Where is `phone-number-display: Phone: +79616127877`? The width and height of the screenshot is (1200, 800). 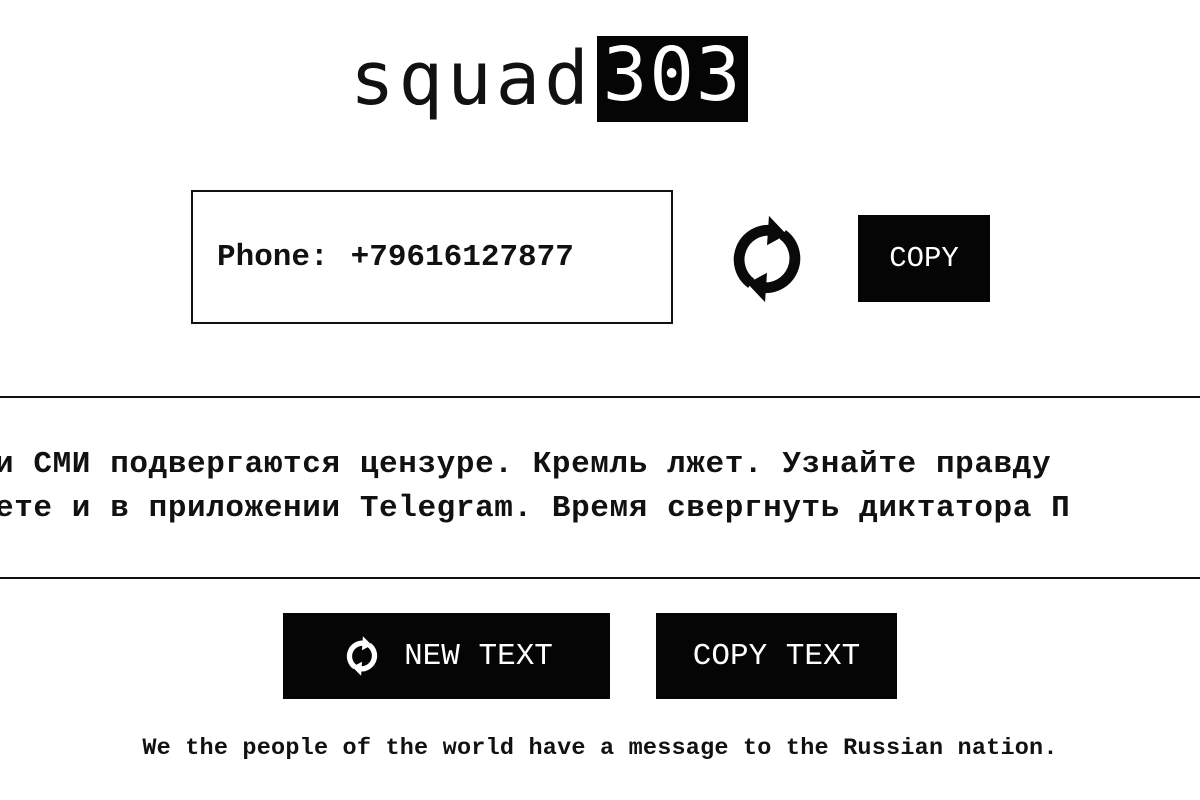
phone-number-display: Phone: +79616127877 is located at coordinates (432, 257).